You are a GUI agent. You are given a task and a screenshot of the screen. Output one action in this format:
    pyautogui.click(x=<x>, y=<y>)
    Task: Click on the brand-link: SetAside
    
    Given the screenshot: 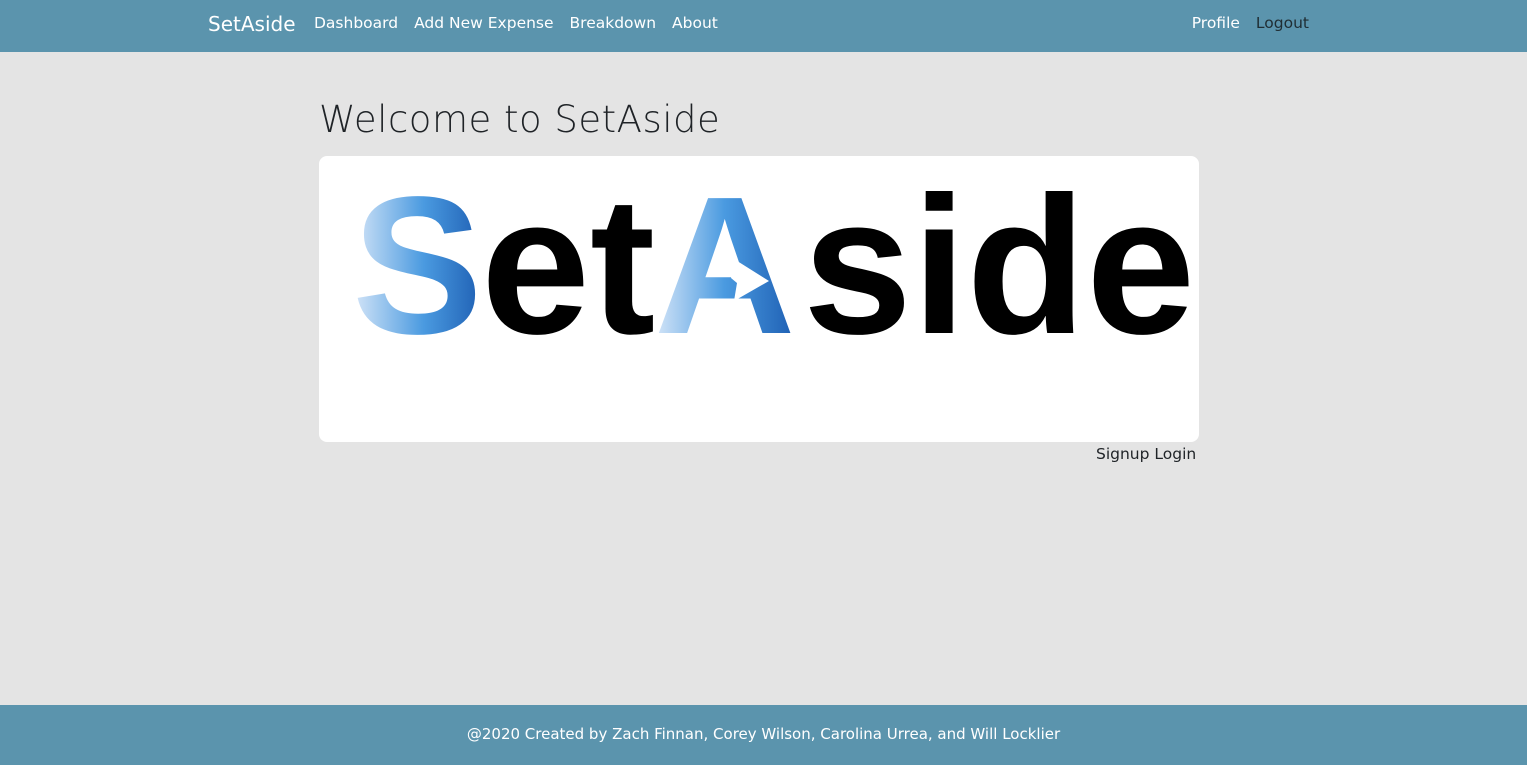 What is the action you would take?
    pyautogui.click(x=252, y=24)
    